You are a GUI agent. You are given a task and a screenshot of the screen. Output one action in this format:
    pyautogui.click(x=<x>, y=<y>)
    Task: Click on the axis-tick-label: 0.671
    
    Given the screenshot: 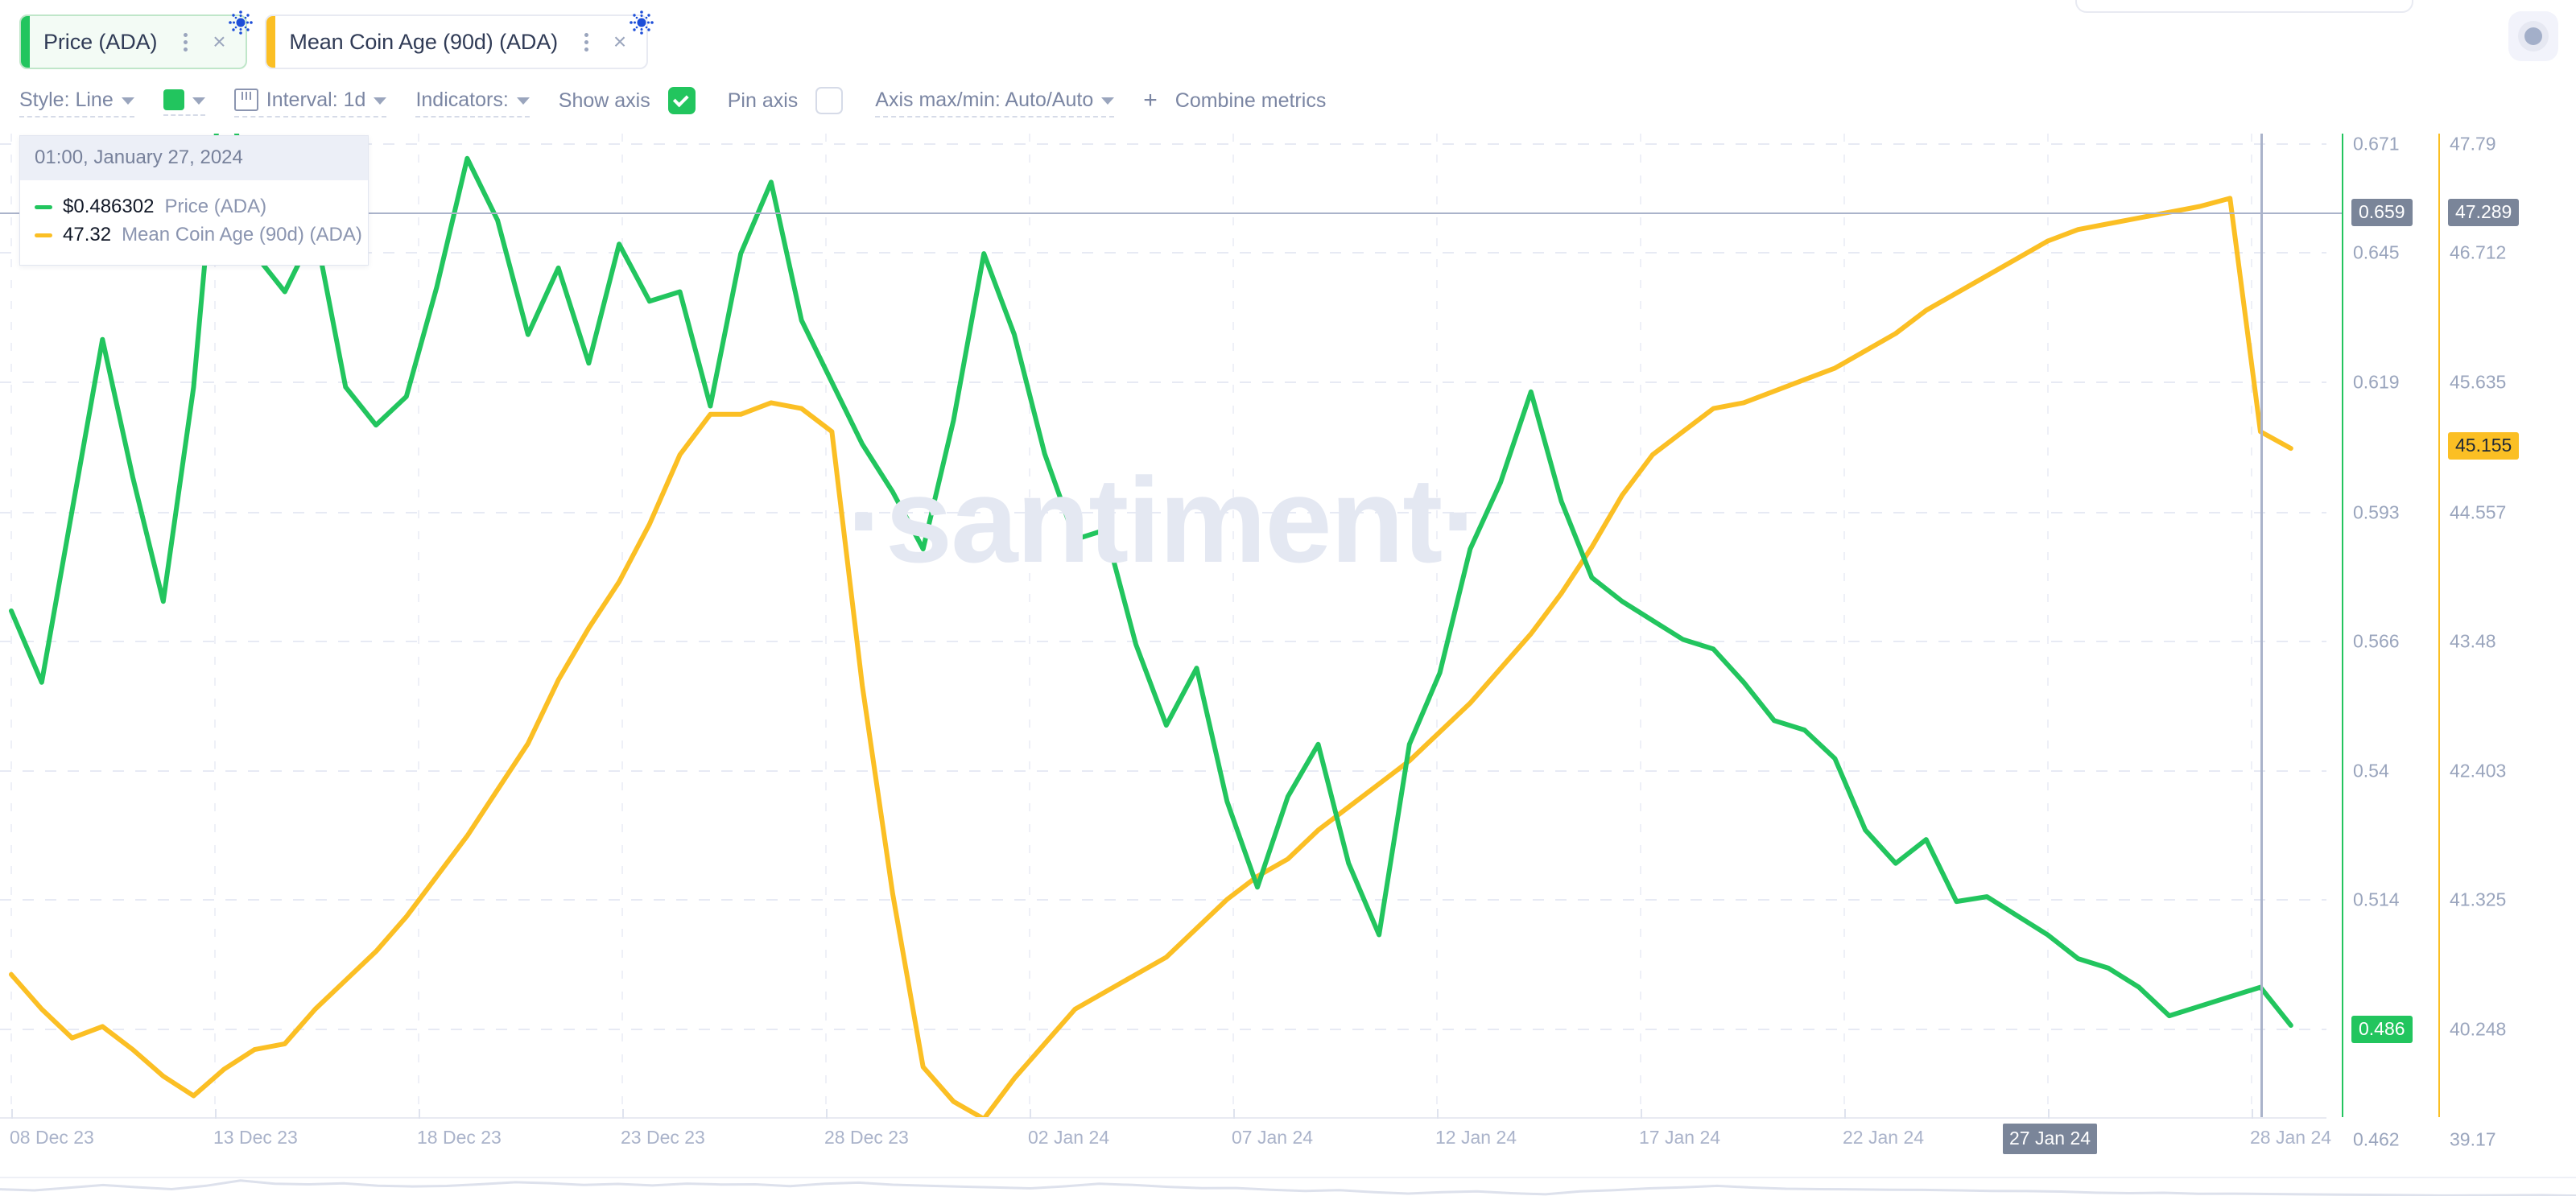 What is the action you would take?
    pyautogui.click(x=2376, y=144)
    